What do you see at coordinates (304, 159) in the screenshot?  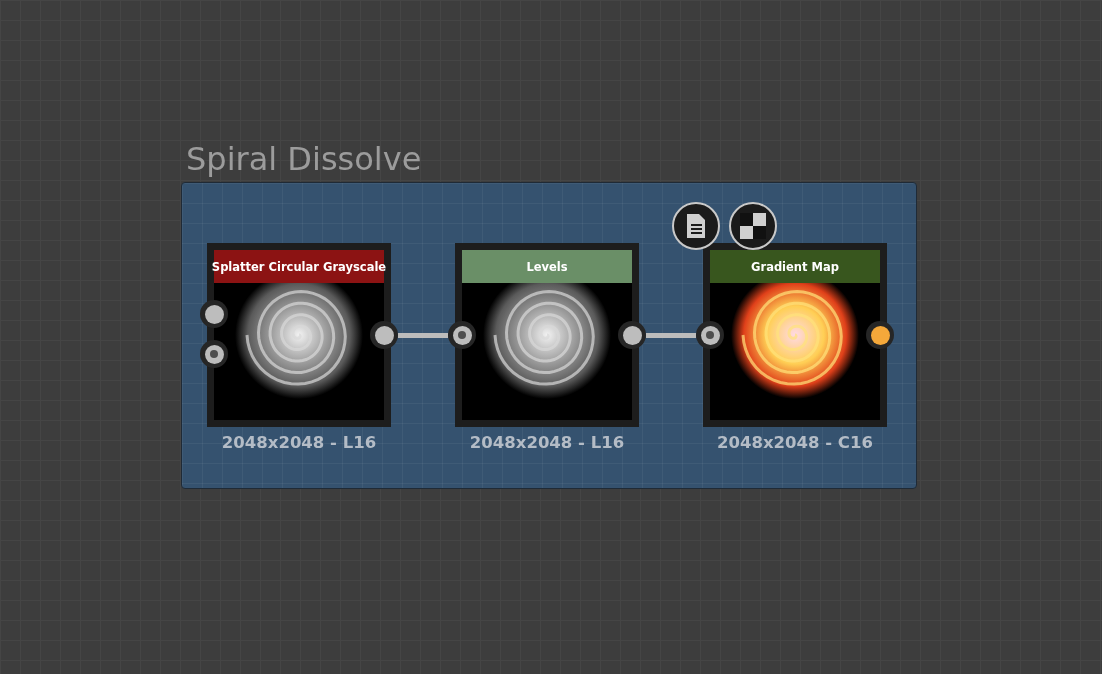 I see `frame-title: Spiral Dissolve` at bounding box center [304, 159].